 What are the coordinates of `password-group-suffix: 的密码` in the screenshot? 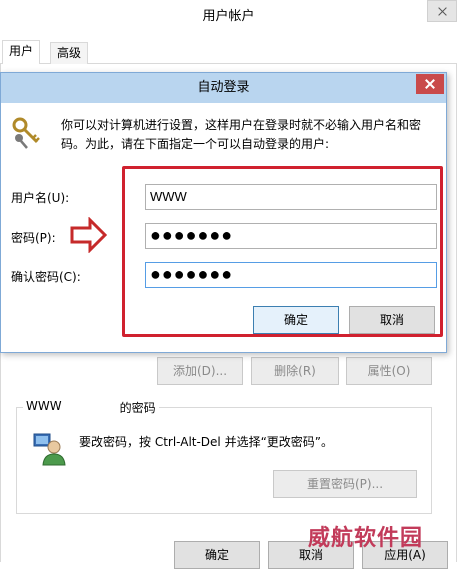 It's located at (137, 408).